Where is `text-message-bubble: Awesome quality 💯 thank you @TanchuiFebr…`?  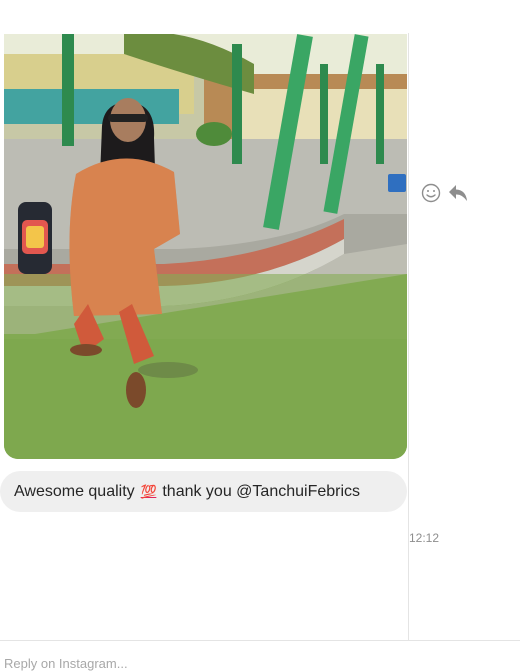
text-message-bubble: Awesome quality 💯 thank you @TanchuiFebr… is located at coordinates (203, 491).